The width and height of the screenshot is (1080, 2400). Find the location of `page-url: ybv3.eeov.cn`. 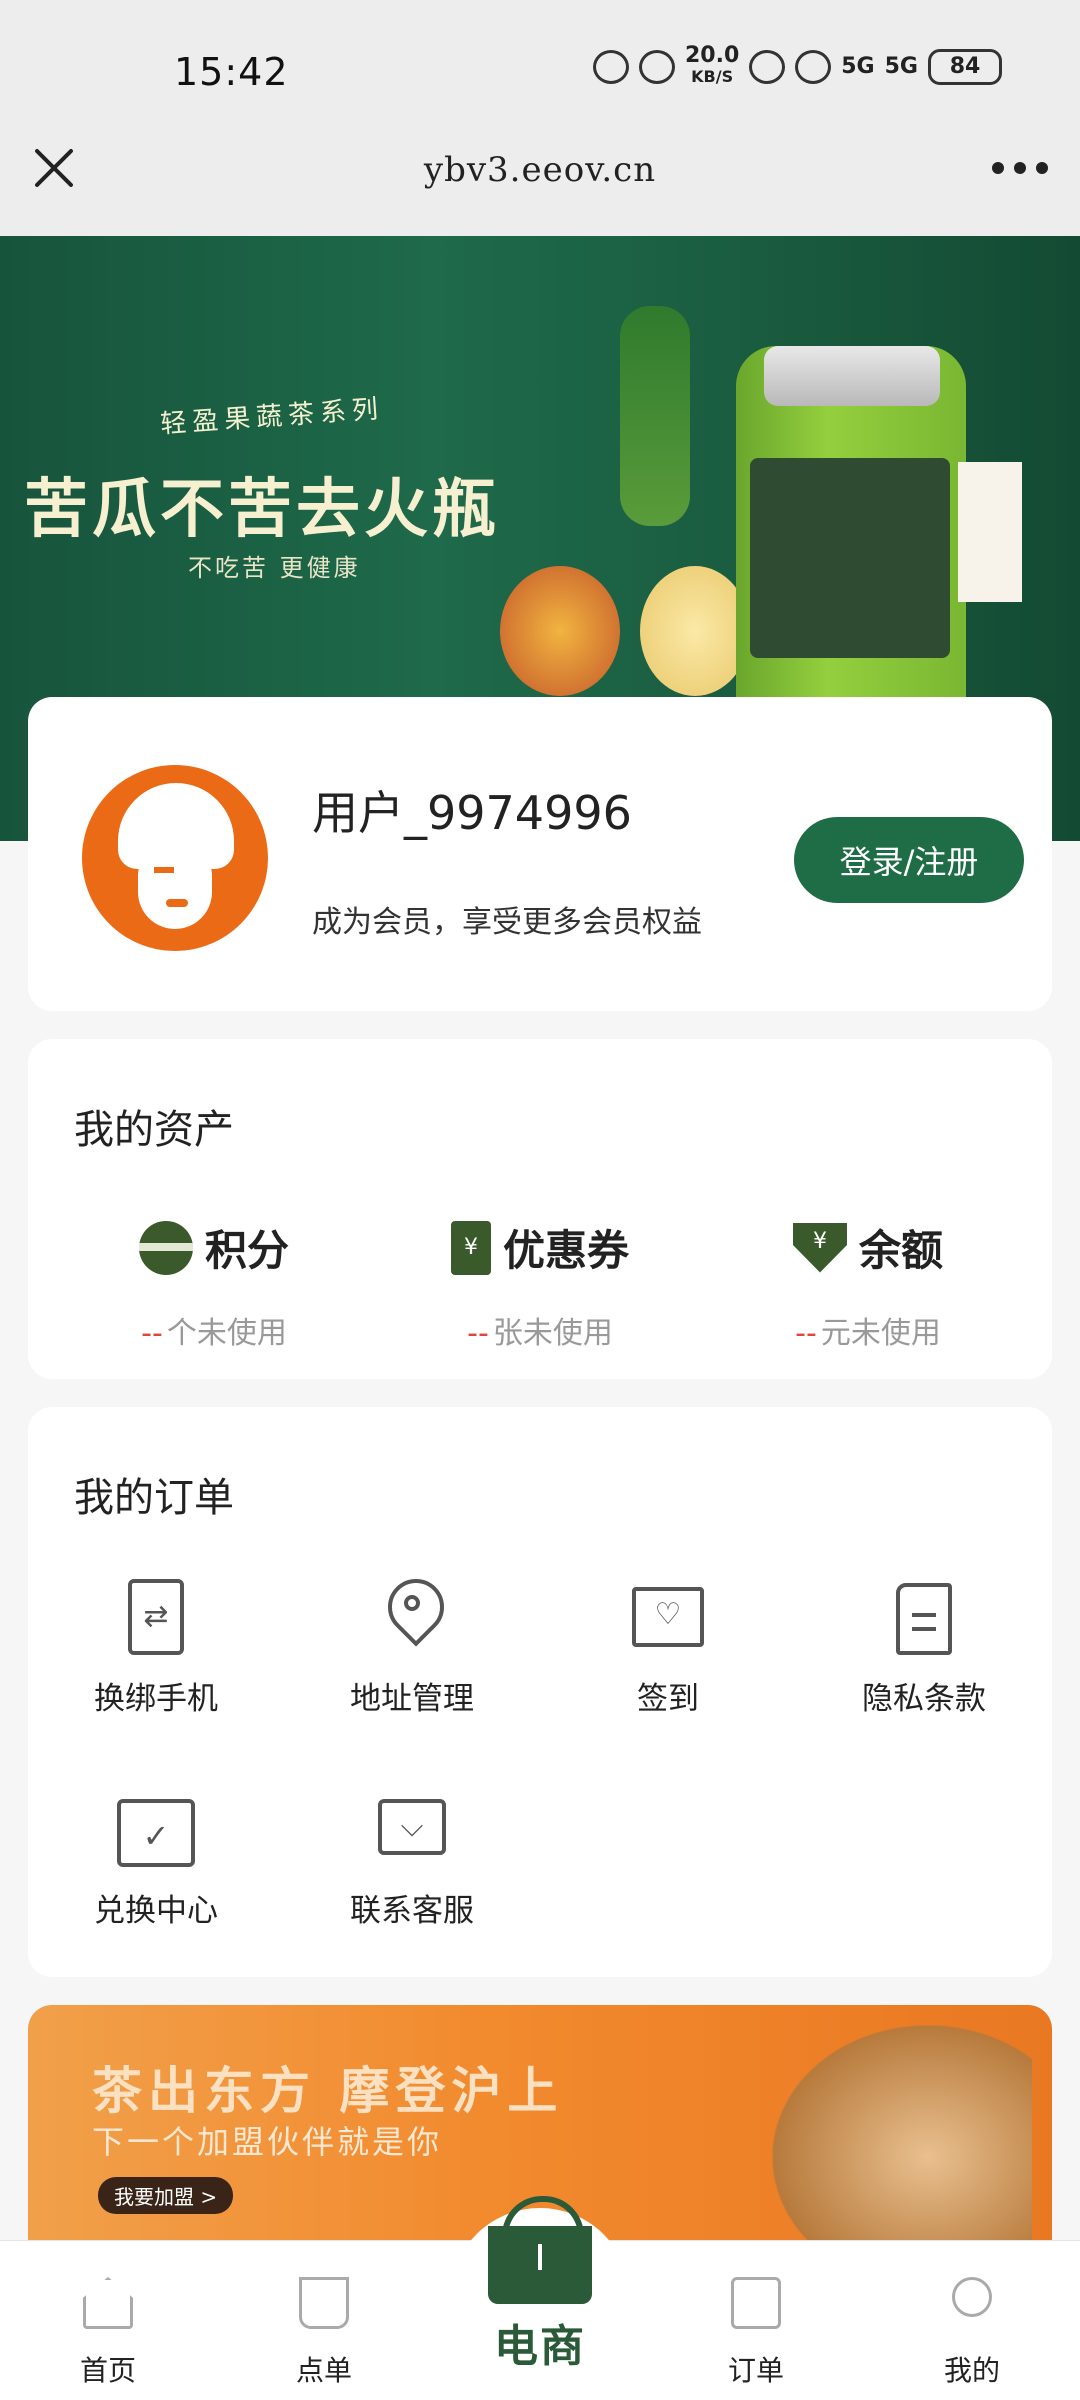

page-url: ybv3.eeov.cn is located at coordinates (540, 170).